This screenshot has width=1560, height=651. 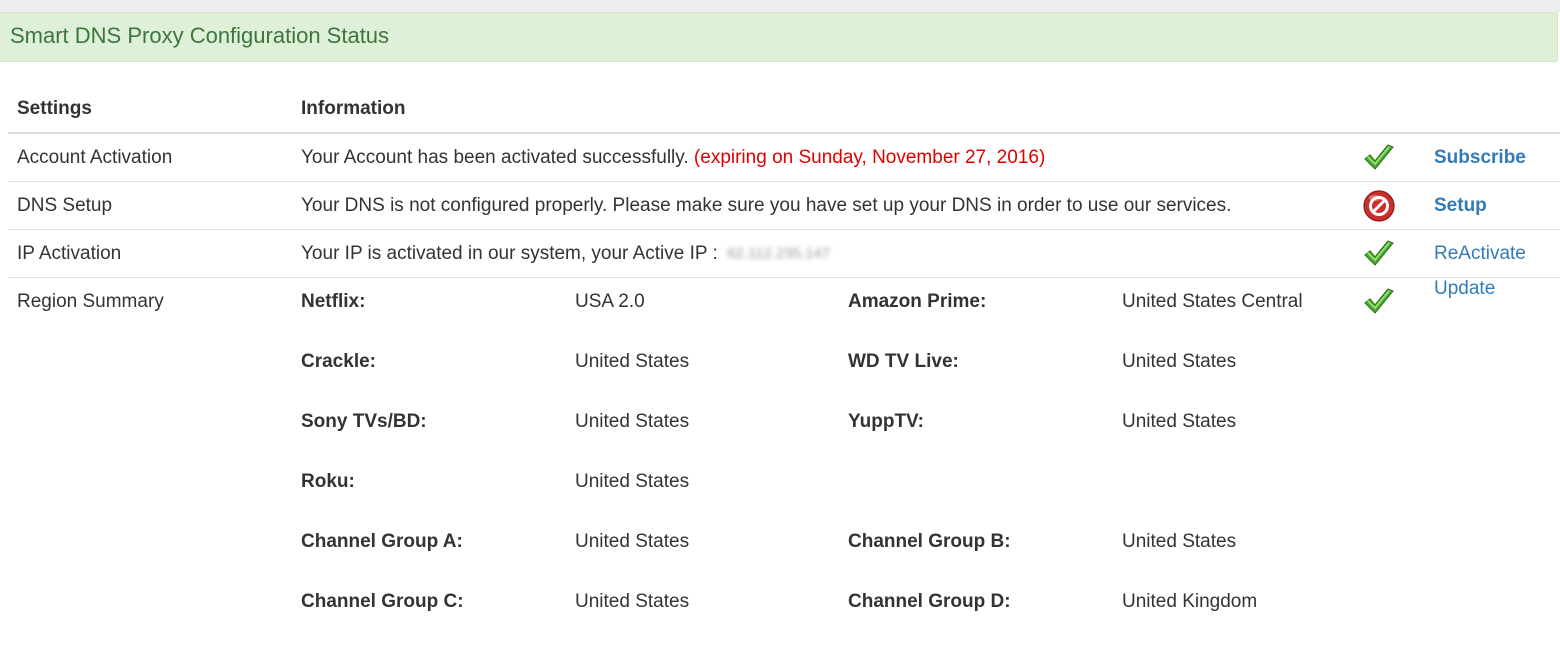 I want to click on panel-heading: Smart DNS Proxy Configuration Status, so click(x=779, y=37).